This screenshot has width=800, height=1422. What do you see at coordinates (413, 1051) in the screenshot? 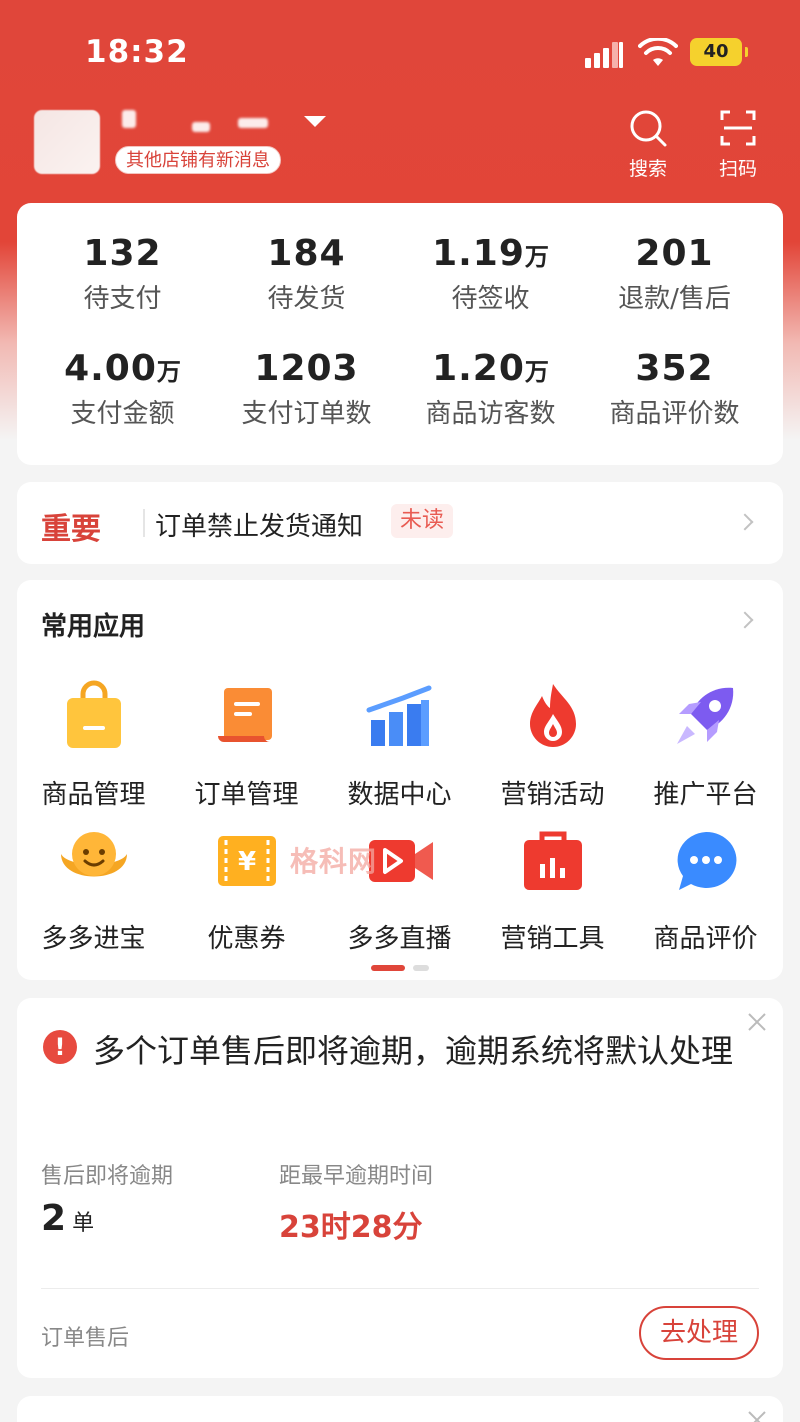
I see `alert-title: 多个订单售后即将逾期，逾期系统将默认处理` at bounding box center [413, 1051].